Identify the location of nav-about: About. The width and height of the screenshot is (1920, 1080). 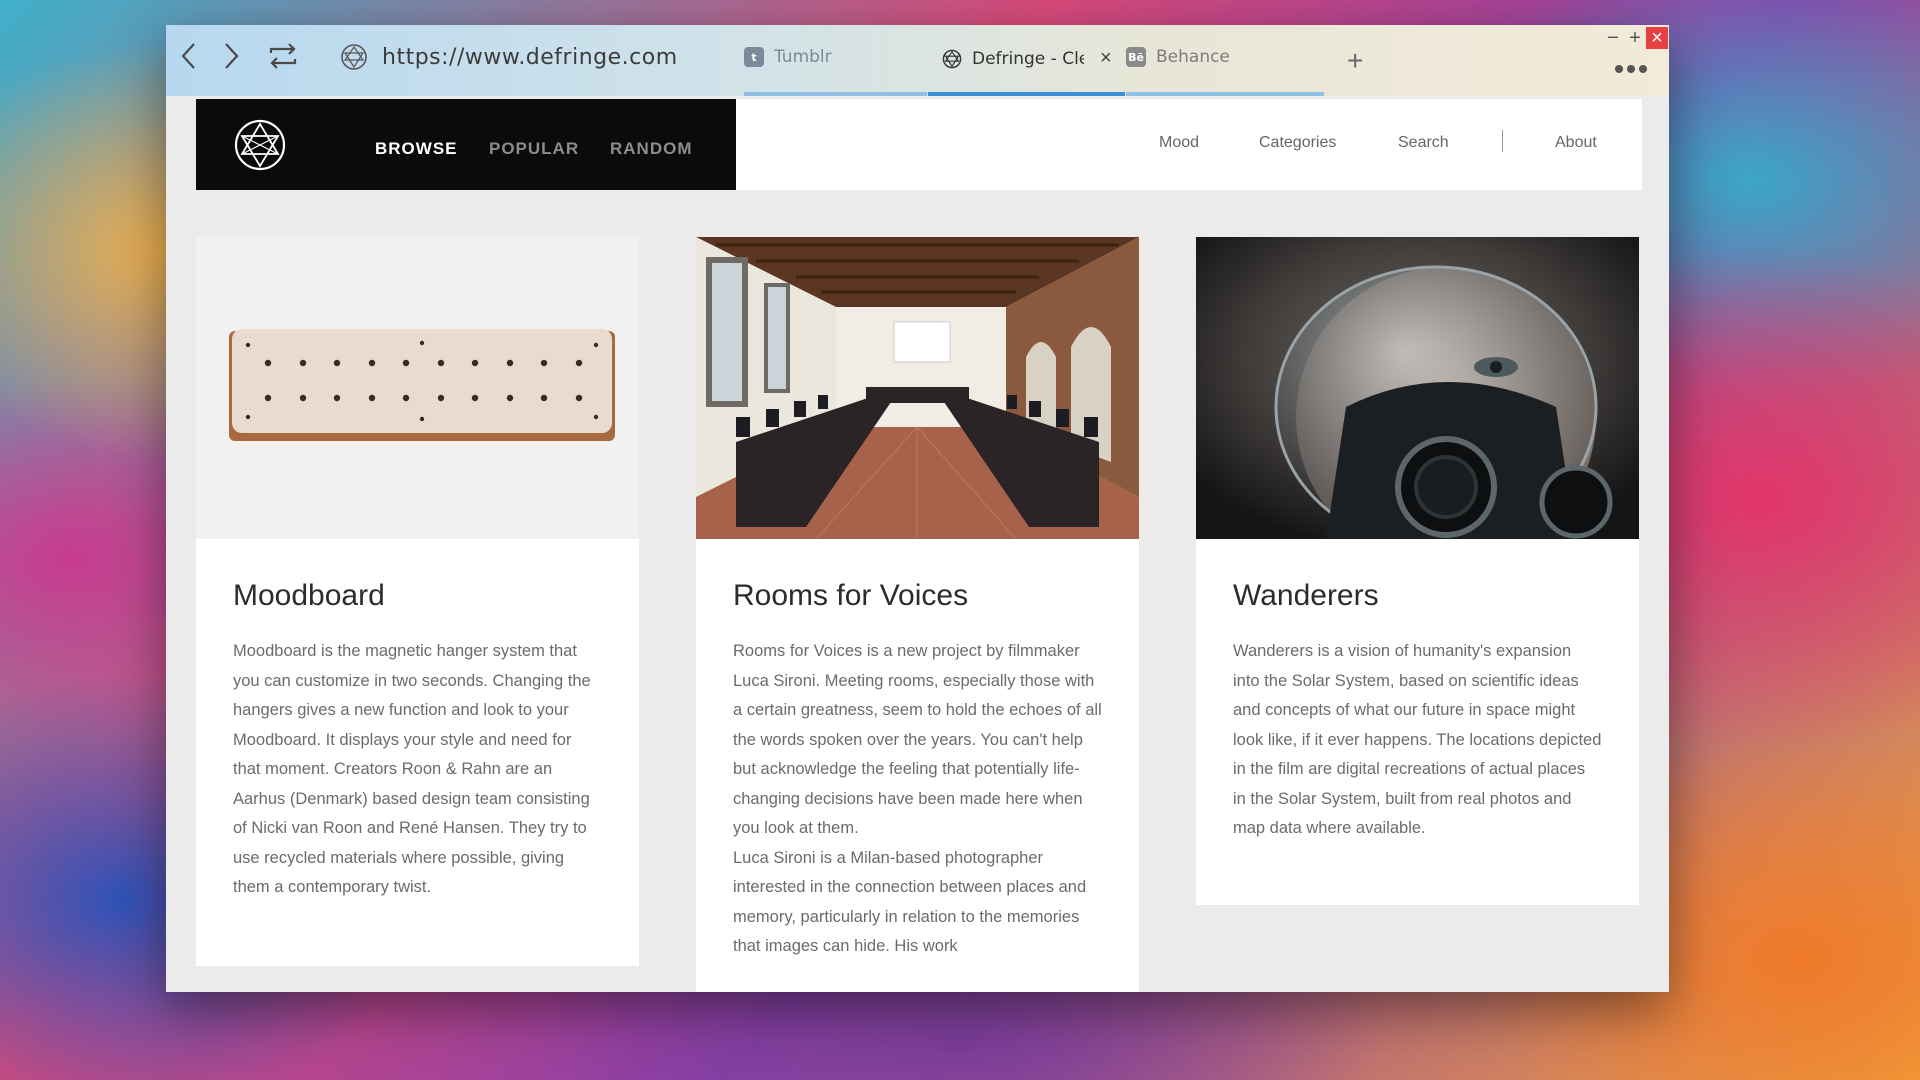
(1576, 143).